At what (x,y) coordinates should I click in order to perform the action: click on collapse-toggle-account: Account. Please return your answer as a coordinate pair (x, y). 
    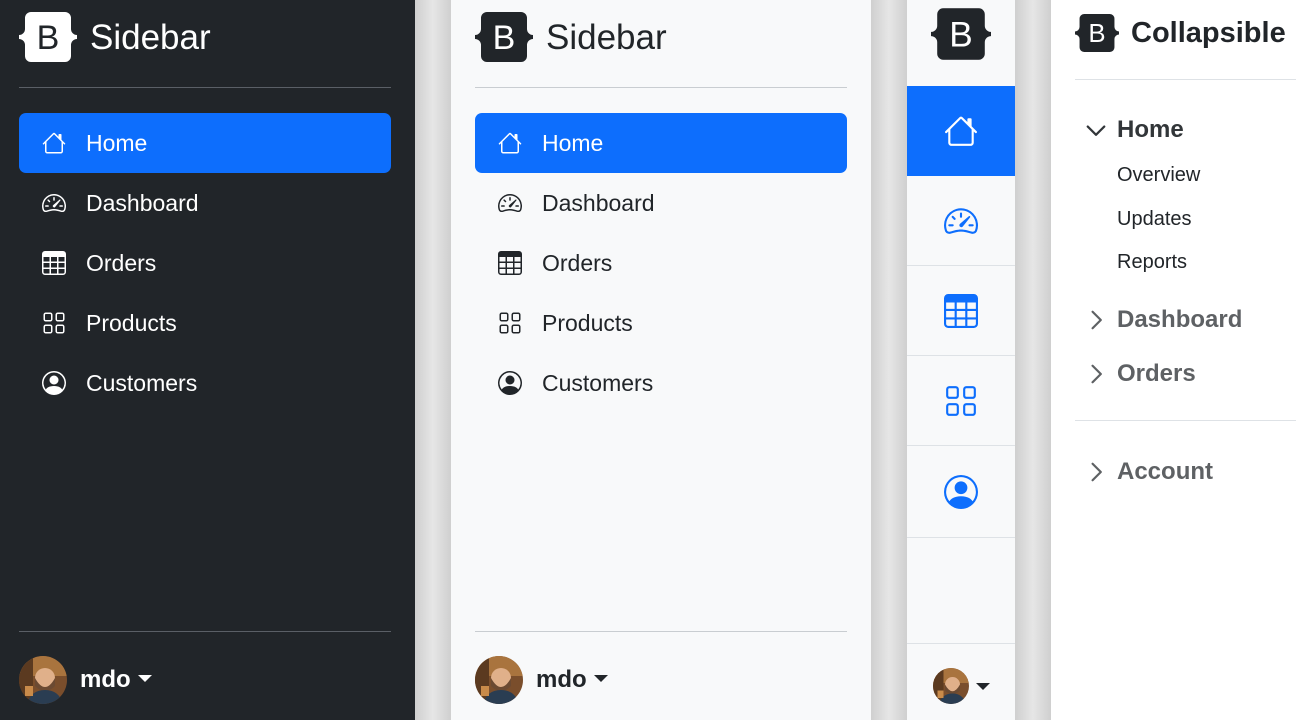
    Looking at the image, I should click on (1149, 472).